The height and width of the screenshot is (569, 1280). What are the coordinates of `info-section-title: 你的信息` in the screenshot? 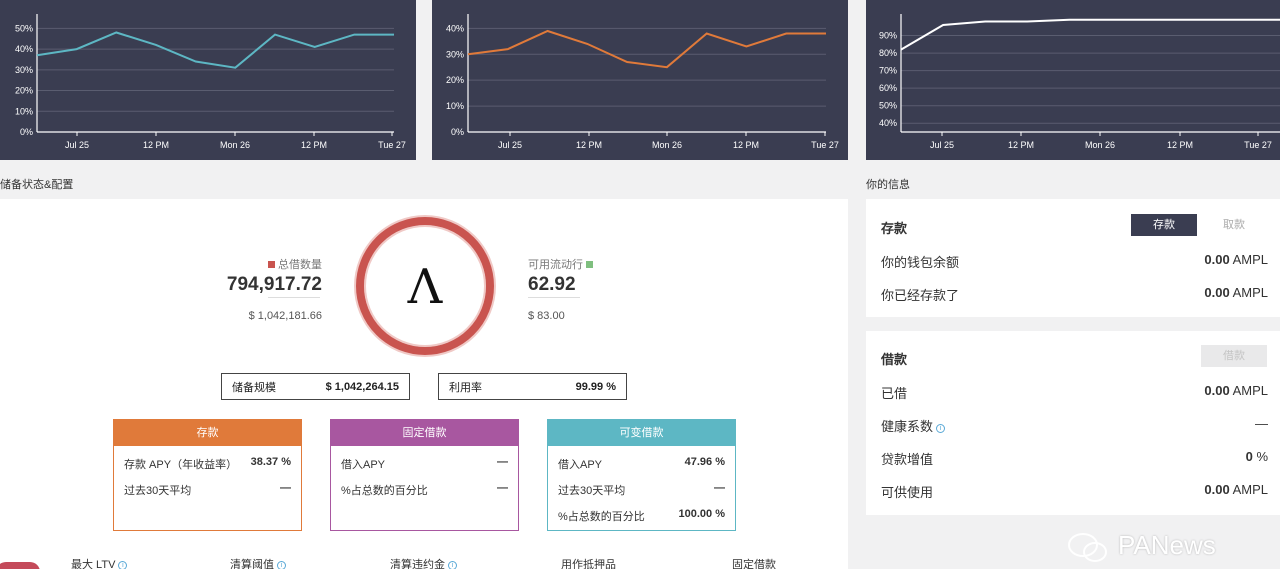 It's located at (888, 185).